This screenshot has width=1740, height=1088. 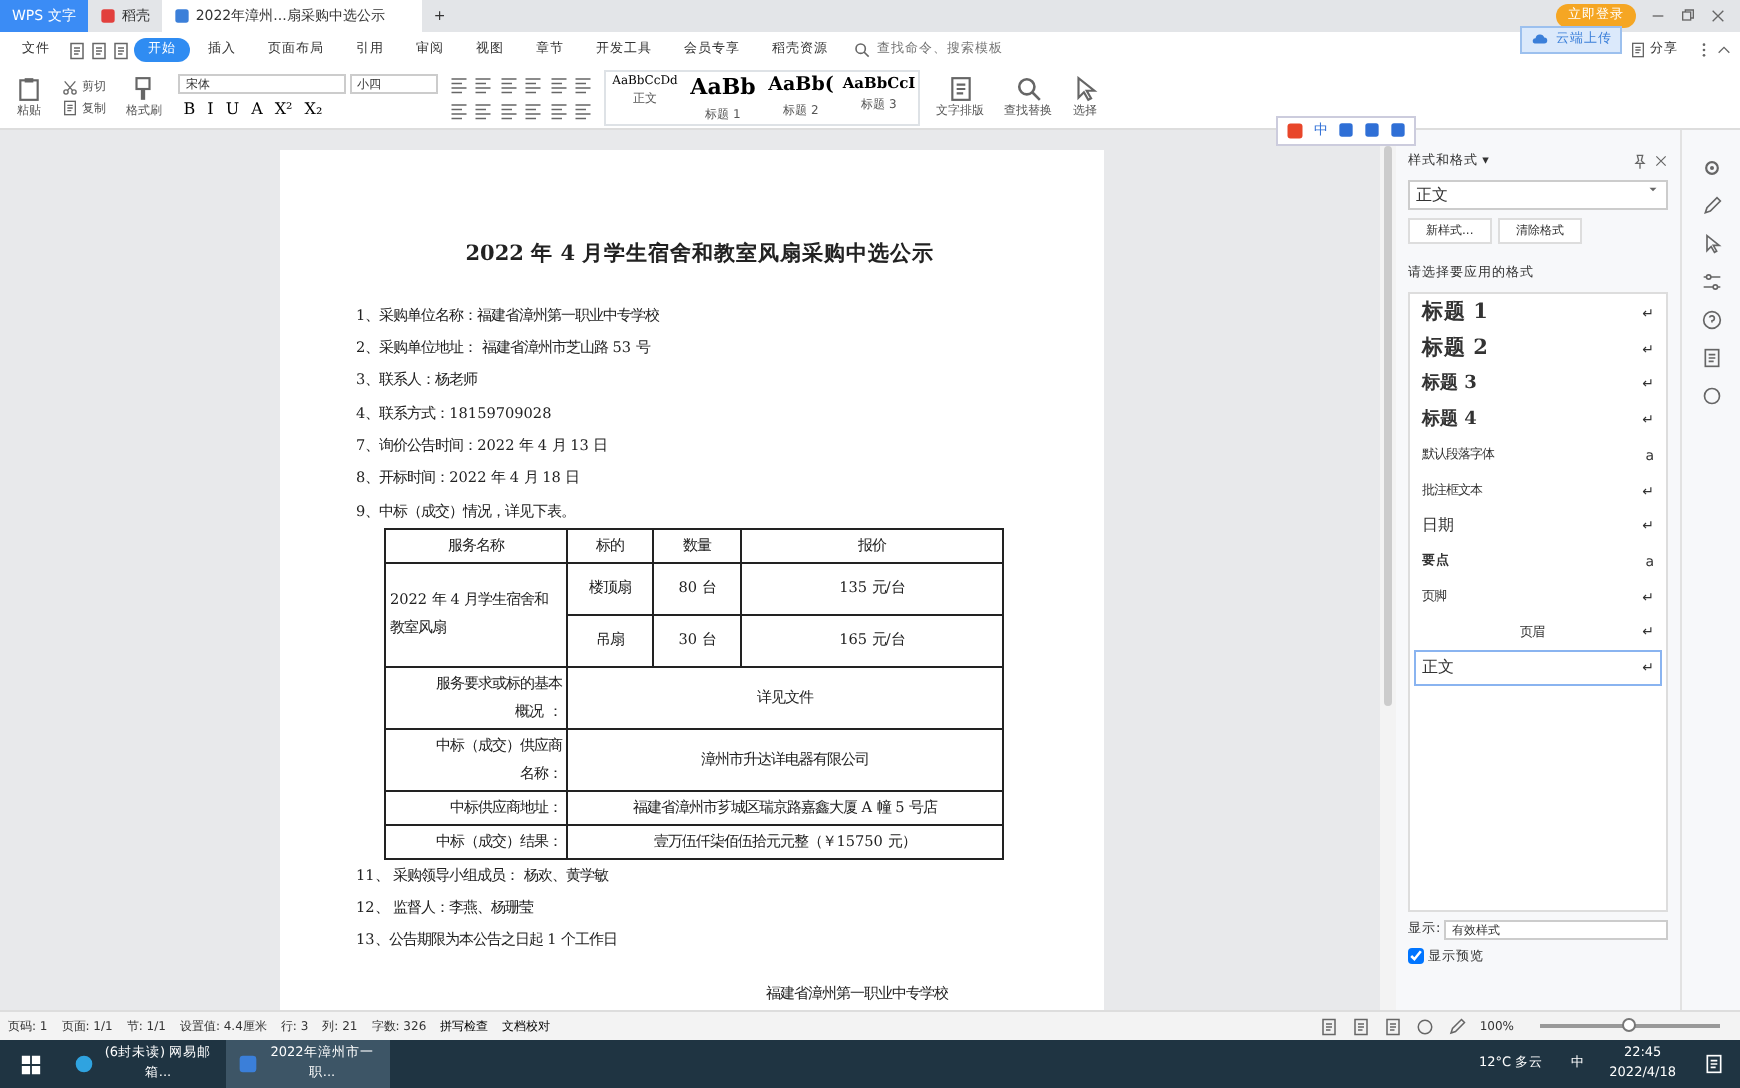 What do you see at coordinates (1539, 39) in the screenshot?
I see `cloud-icon` at bounding box center [1539, 39].